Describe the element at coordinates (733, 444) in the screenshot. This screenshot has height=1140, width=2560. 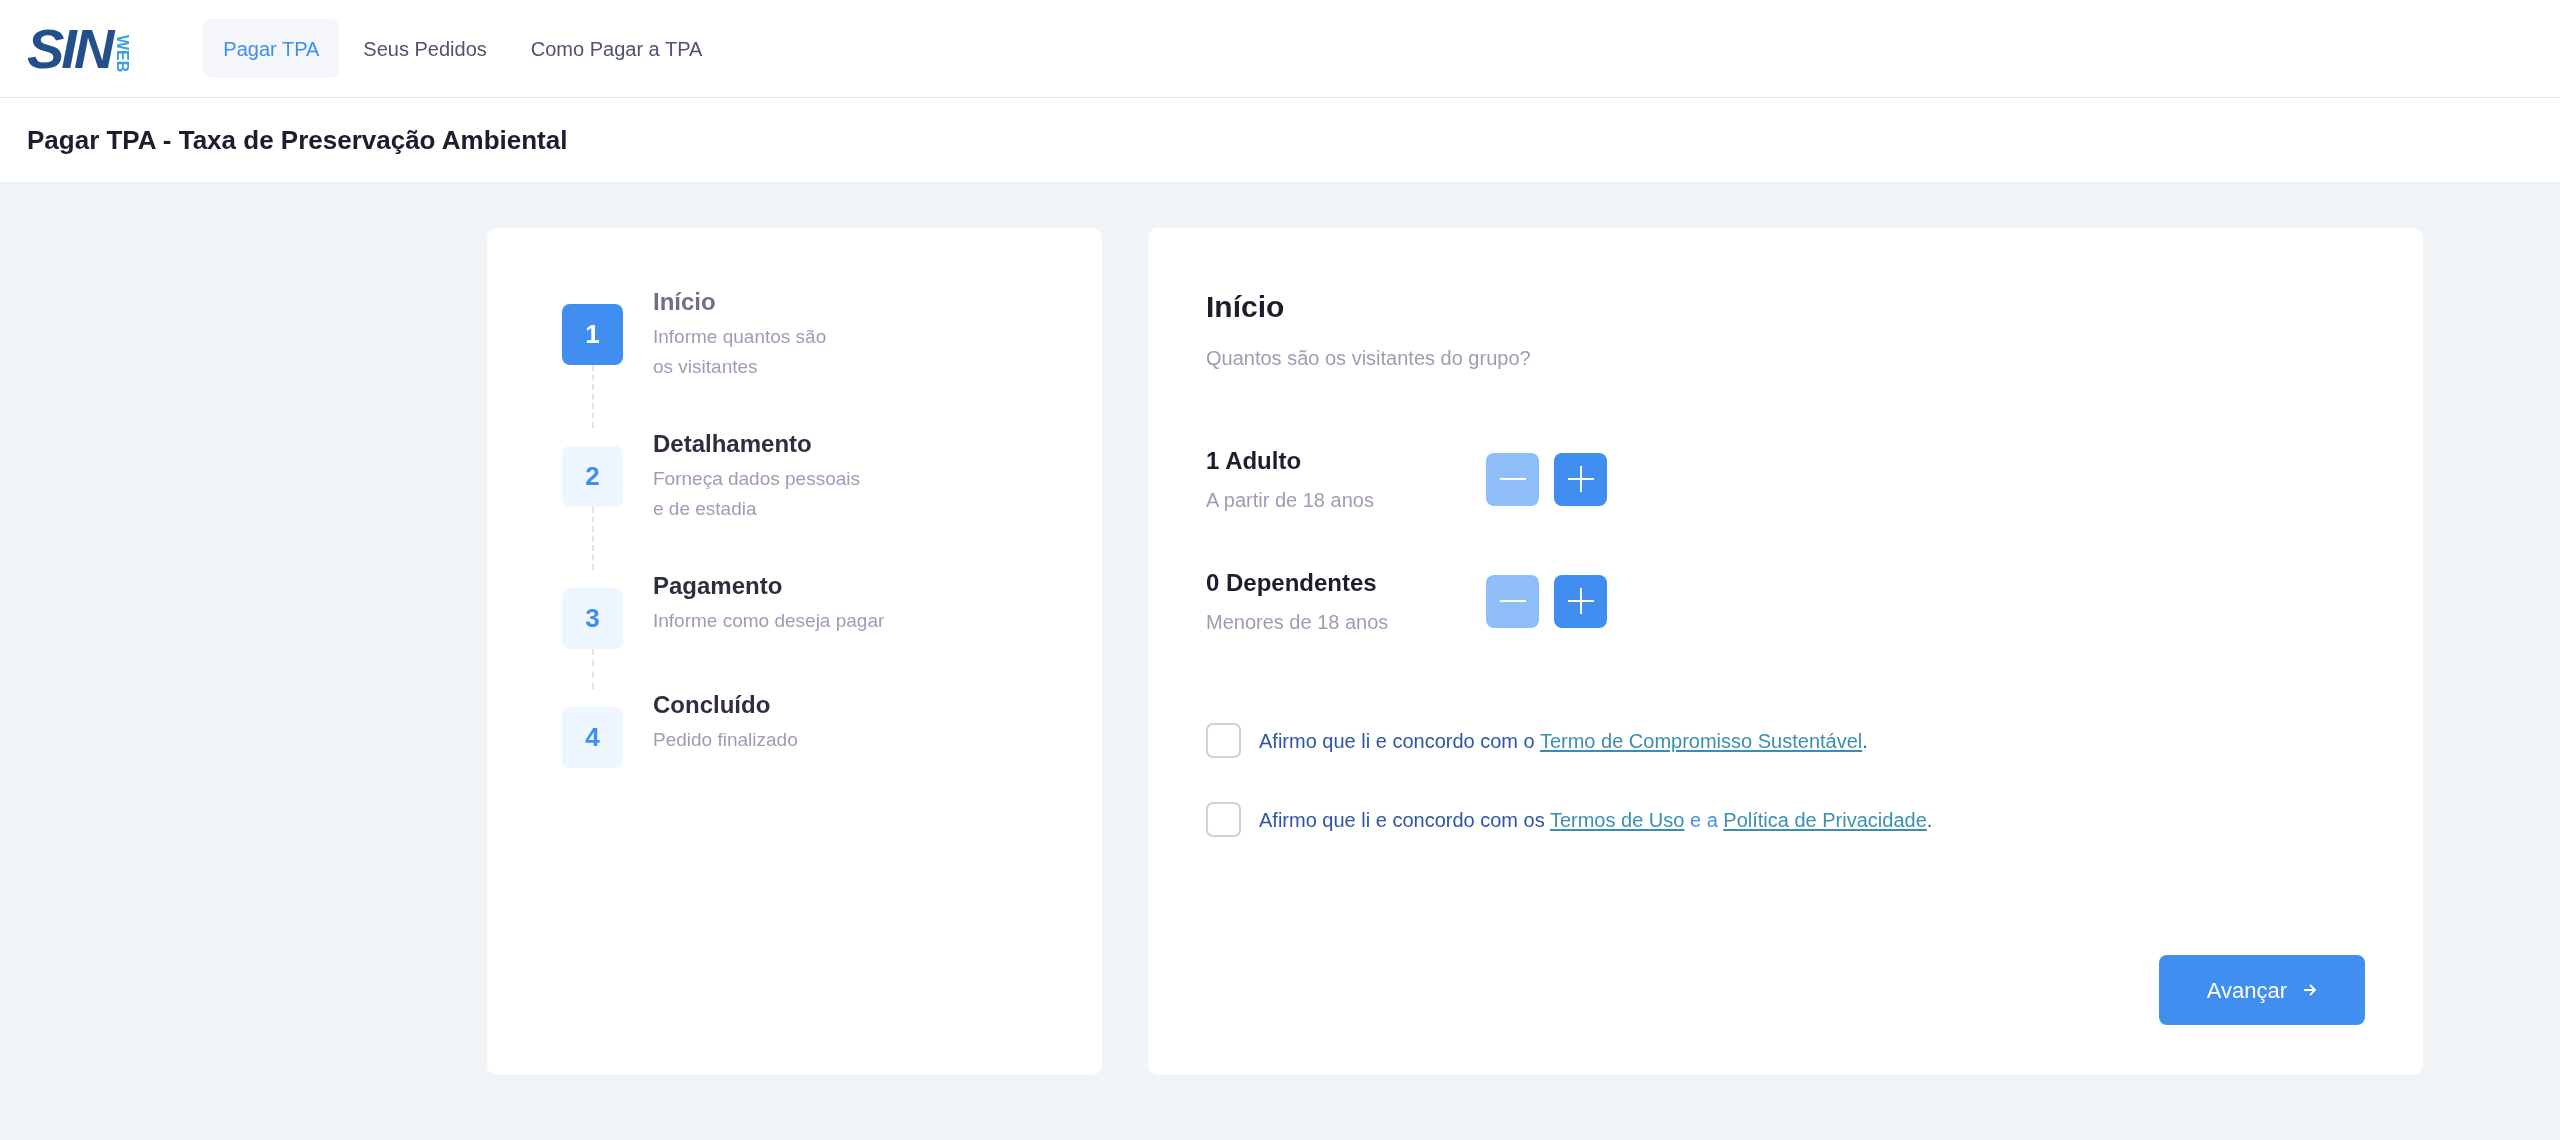
I see `step-title: Detalhamento` at that location.